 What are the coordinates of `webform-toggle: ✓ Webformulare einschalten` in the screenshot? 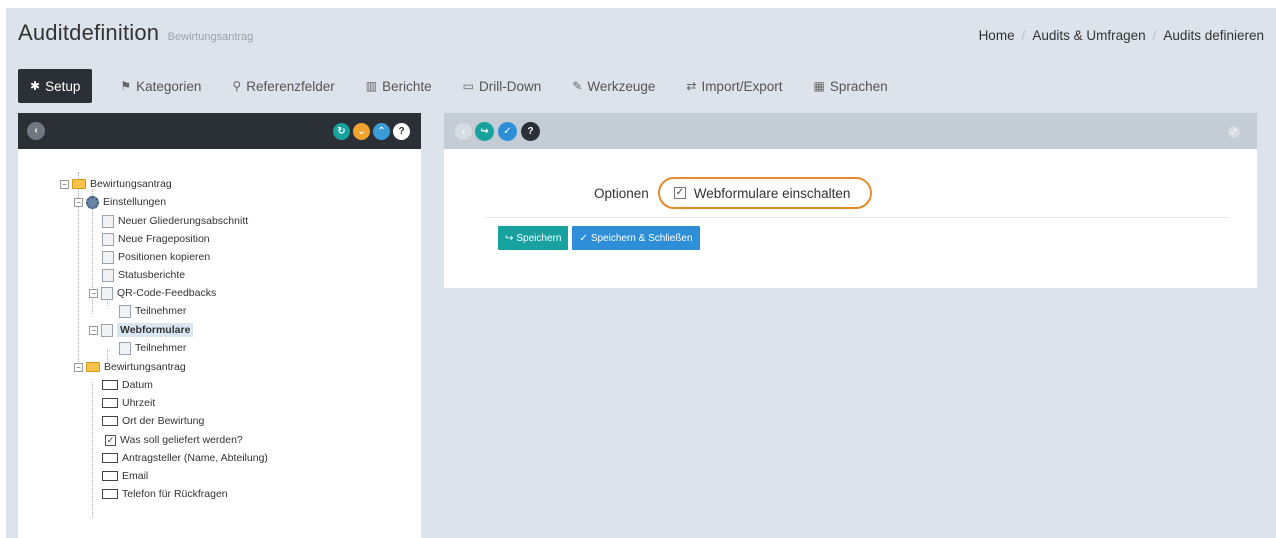 It's located at (765, 193).